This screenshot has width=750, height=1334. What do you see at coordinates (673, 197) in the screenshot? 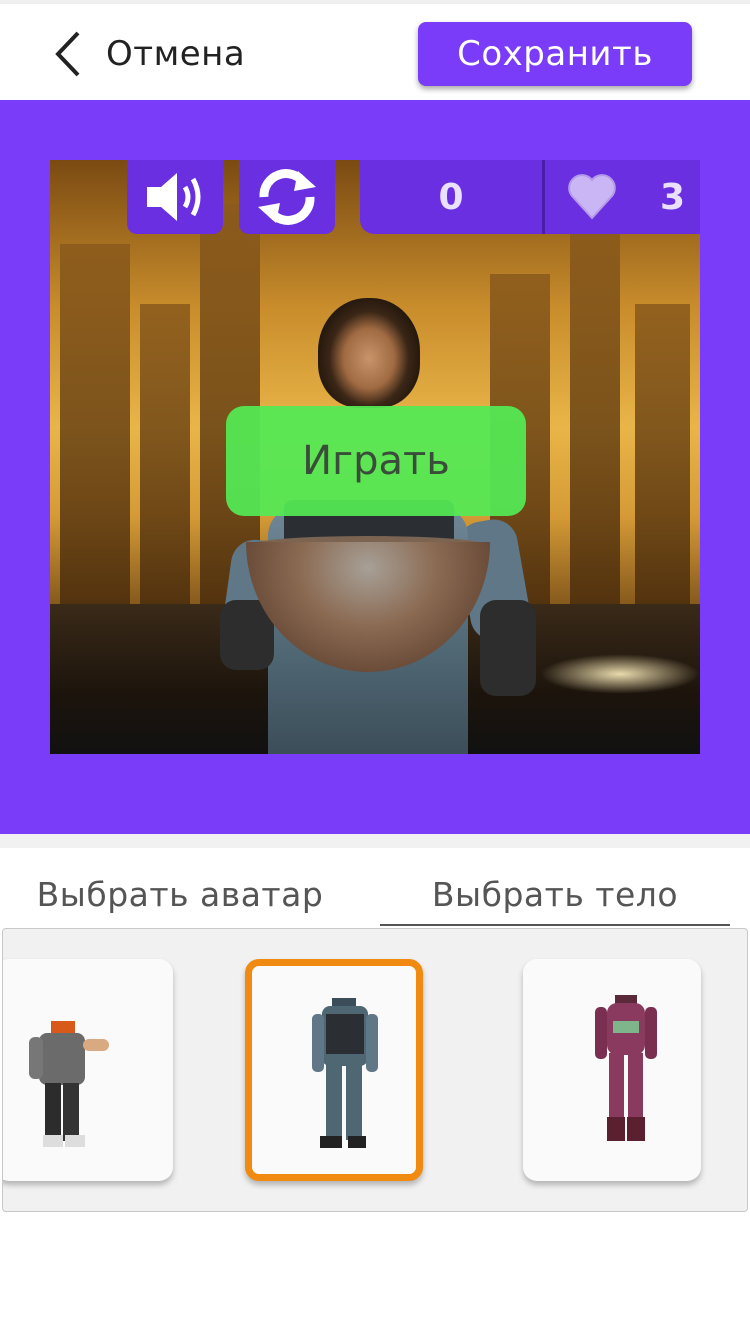
I see `lives-value: 3` at bounding box center [673, 197].